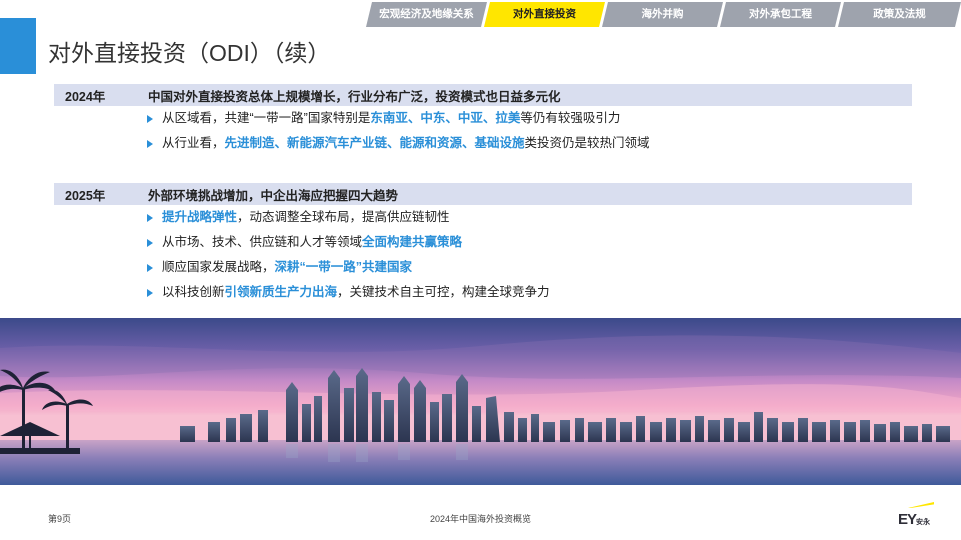 Image resolution: width=961 pixels, height=540 pixels. Describe the element at coordinates (483, 292) in the screenshot. I see `bullet-item: 以科技创新引领新质生产力出海，关键技术自主可控，构建全球竞争力` at that location.